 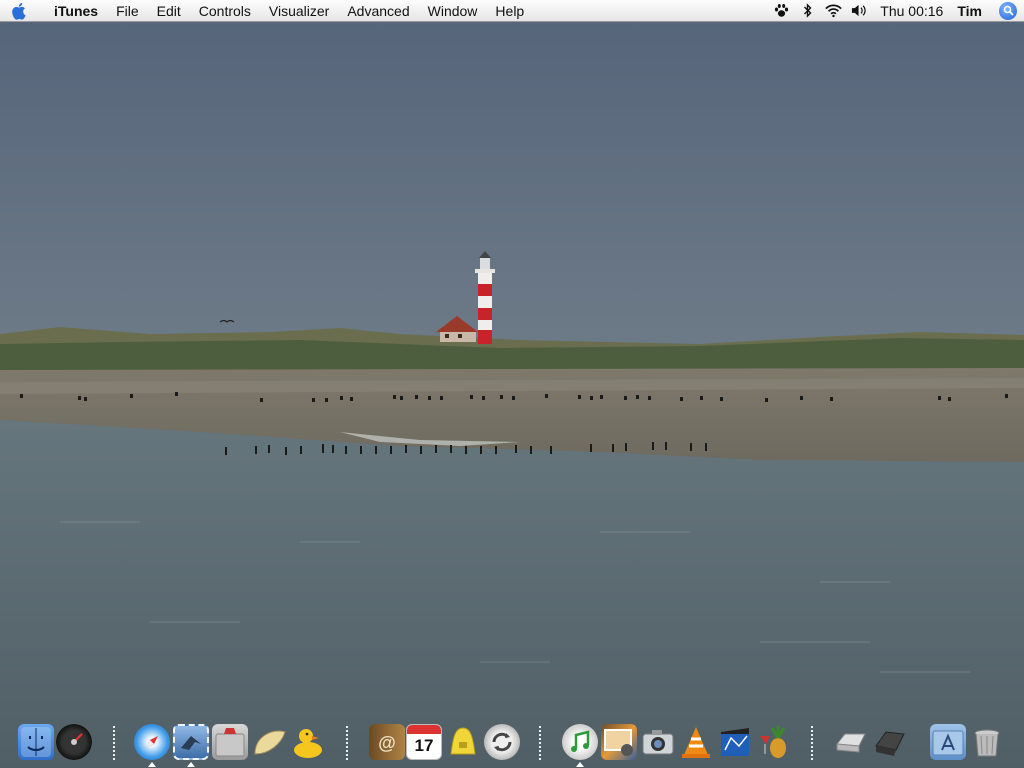 I want to click on help-menu: Help, so click(x=509, y=11).